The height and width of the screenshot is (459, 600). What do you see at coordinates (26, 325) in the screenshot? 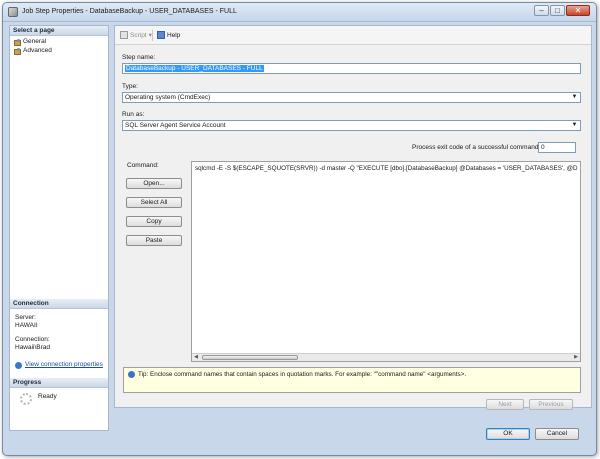
I see `server-value: HAWAII` at bounding box center [26, 325].